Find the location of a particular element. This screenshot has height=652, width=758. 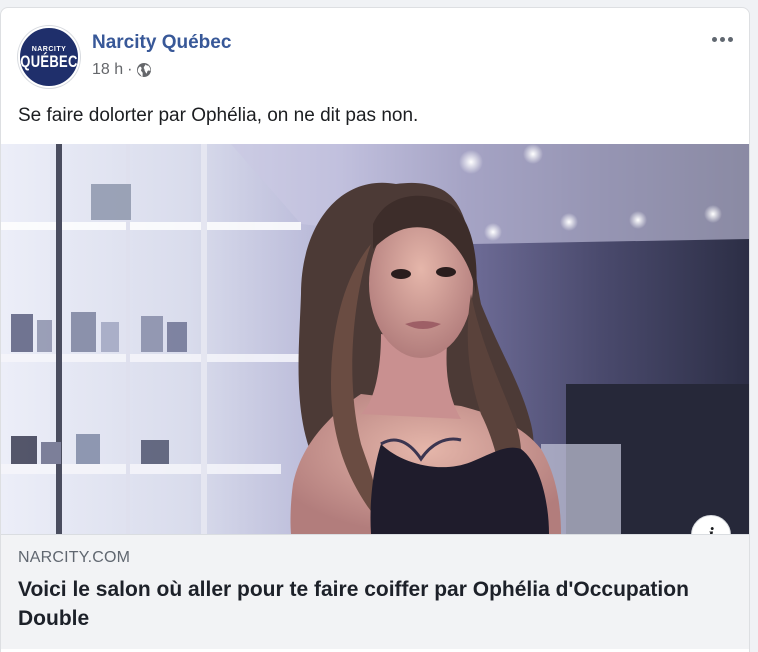

page-avatar: NARCITY QUÉBEC is located at coordinates (49, 57).